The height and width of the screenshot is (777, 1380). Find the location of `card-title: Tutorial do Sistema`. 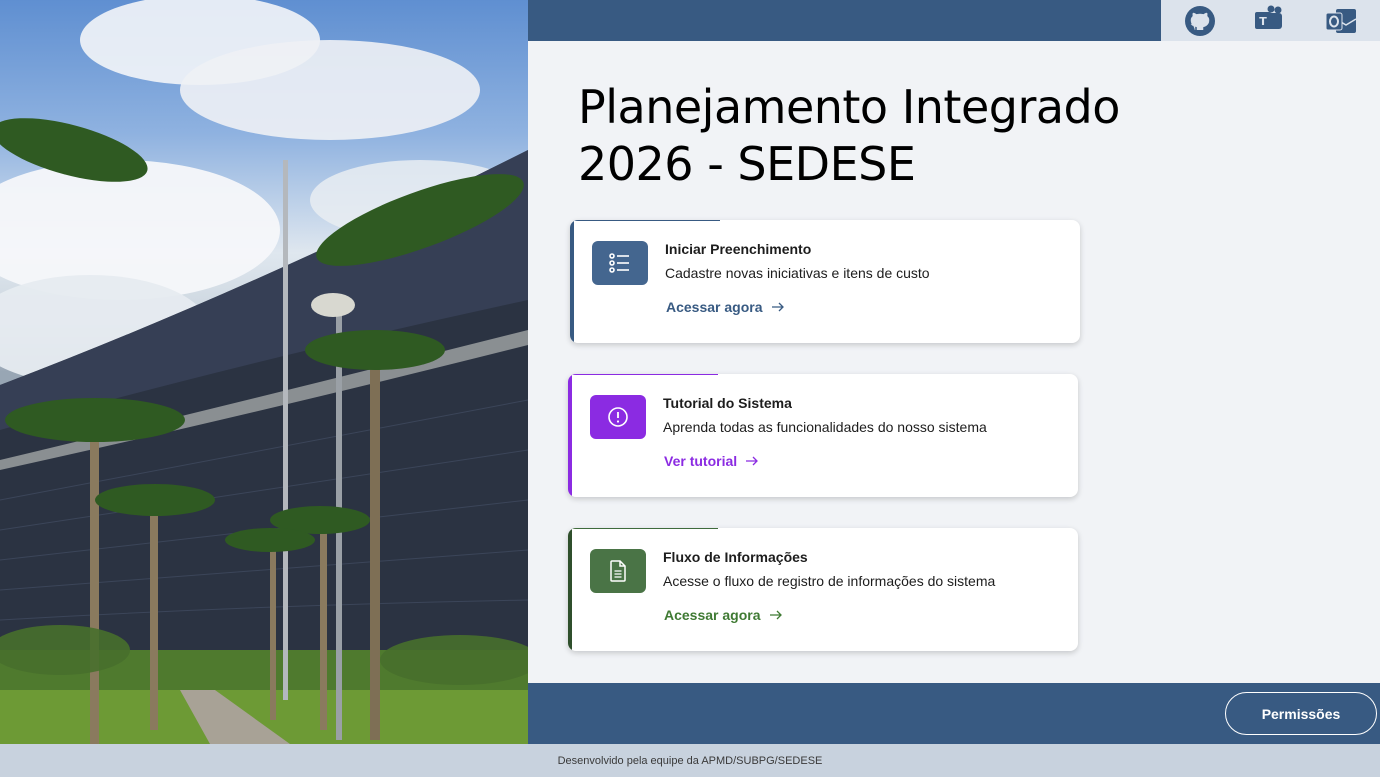

card-title: Tutorial do Sistema is located at coordinates (727, 403).